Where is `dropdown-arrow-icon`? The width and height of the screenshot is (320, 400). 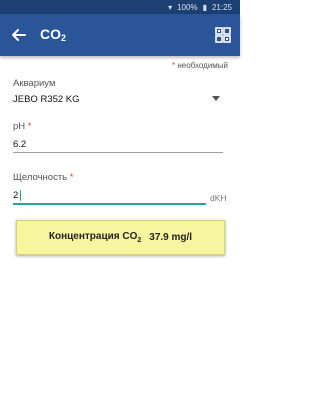 dropdown-arrow-icon is located at coordinates (216, 98).